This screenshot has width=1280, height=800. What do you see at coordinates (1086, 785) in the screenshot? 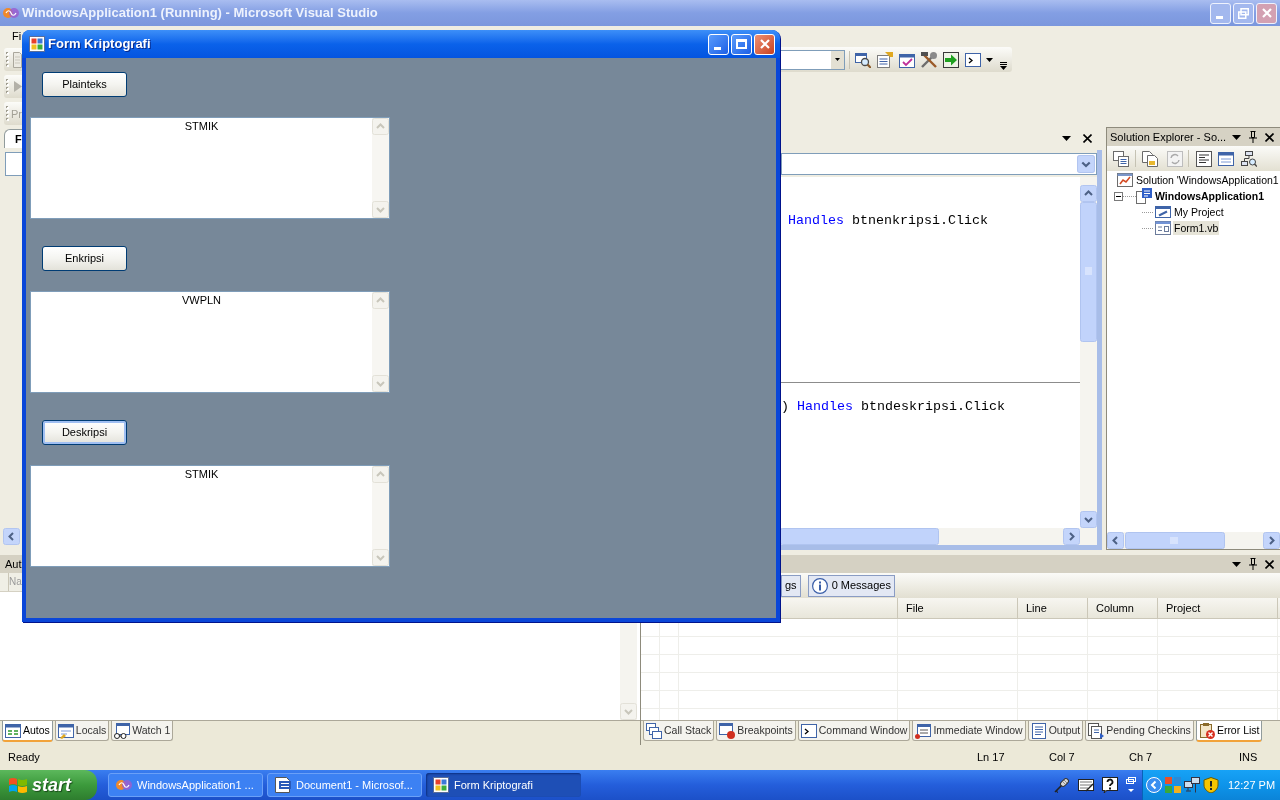
I see `keyboard-pen-icon` at bounding box center [1086, 785].